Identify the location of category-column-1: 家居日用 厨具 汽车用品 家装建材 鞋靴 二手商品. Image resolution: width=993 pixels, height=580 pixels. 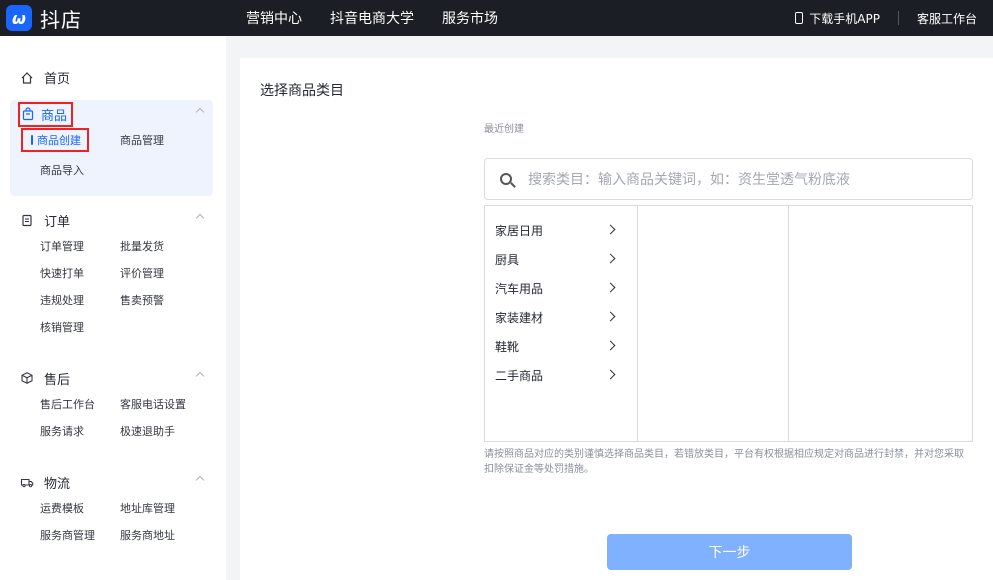
(561, 323).